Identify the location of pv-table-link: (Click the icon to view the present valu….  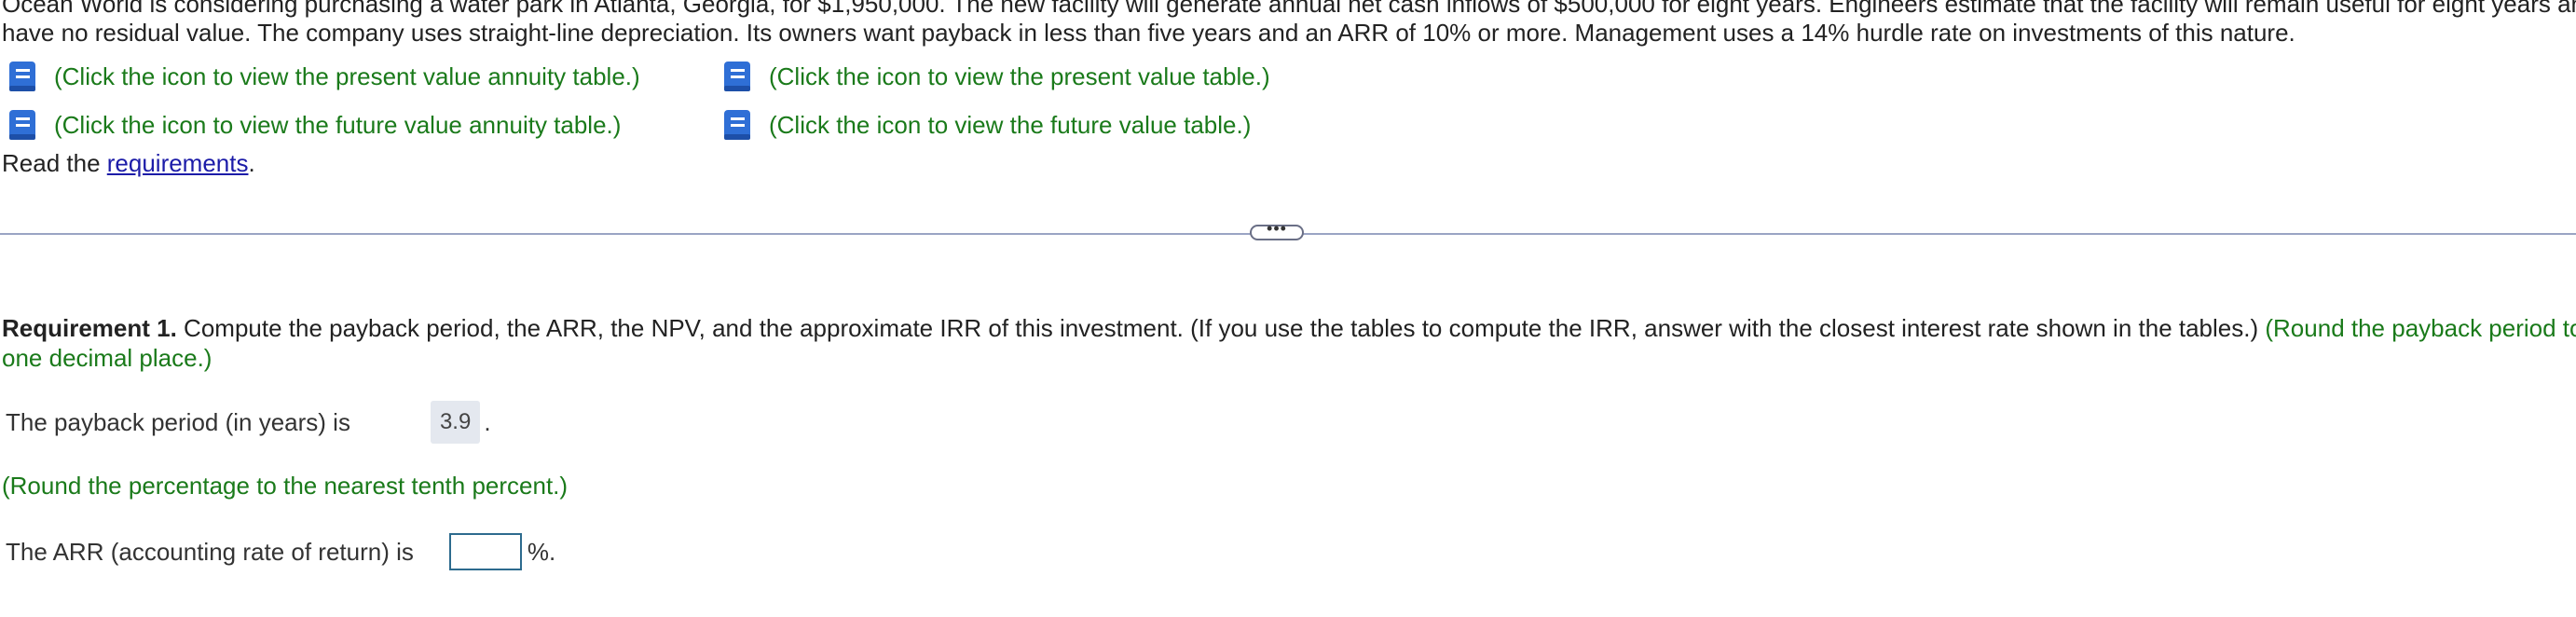
(996, 76).